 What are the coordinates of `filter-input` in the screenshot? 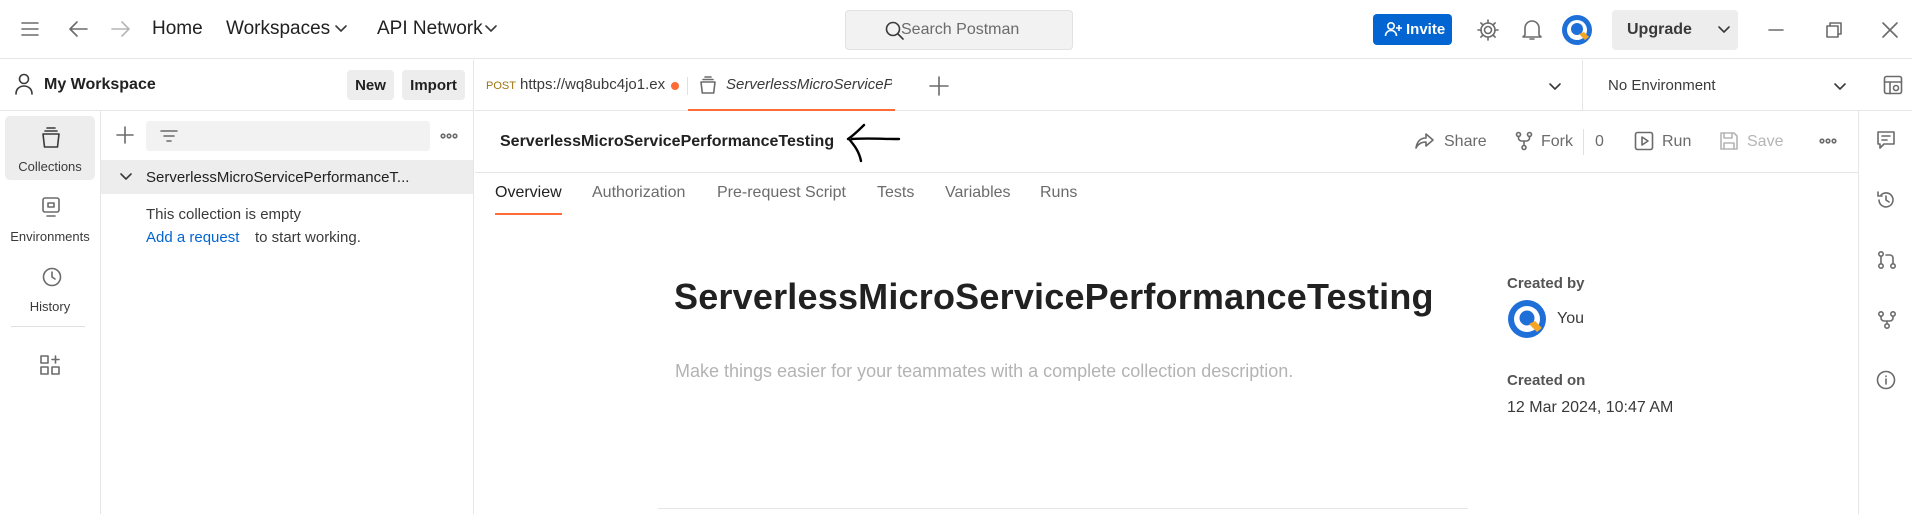 It's located at (288, 136).